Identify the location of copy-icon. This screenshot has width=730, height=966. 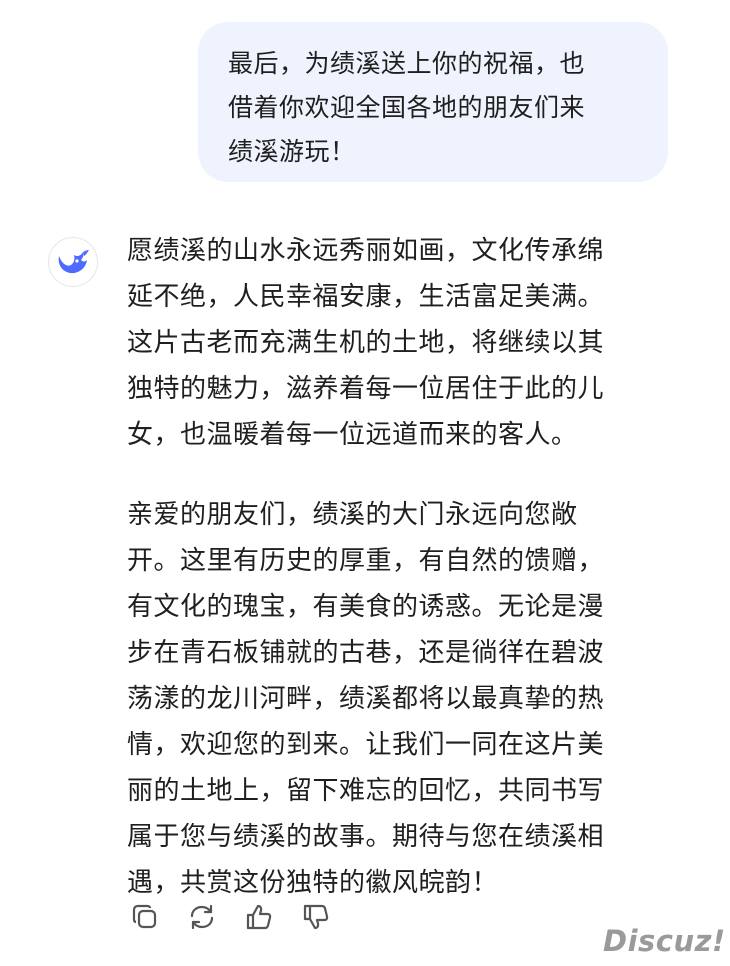
(144, 916).